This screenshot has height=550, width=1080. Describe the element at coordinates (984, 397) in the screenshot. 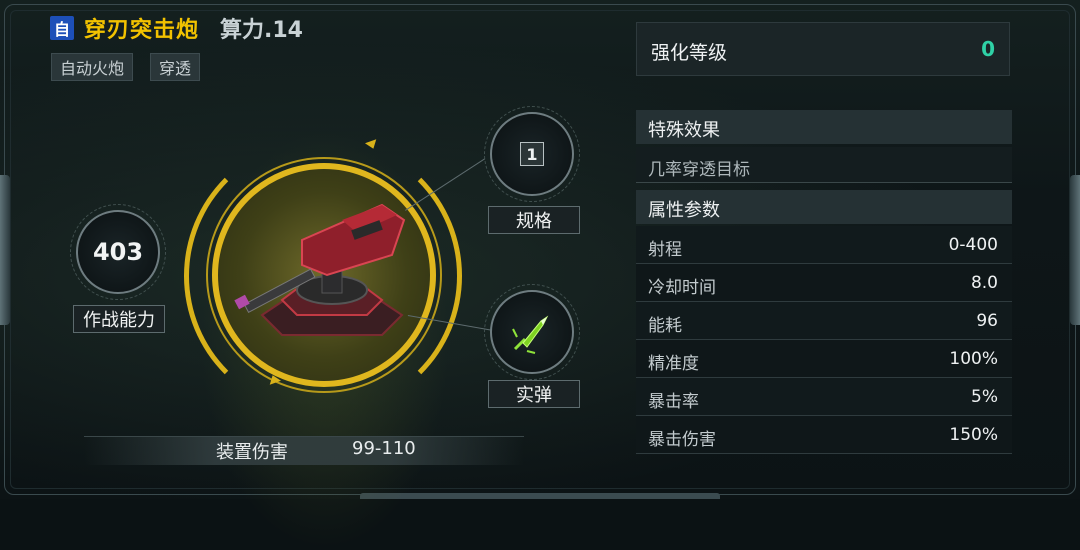

I see `attr-value: 5%` at that location.